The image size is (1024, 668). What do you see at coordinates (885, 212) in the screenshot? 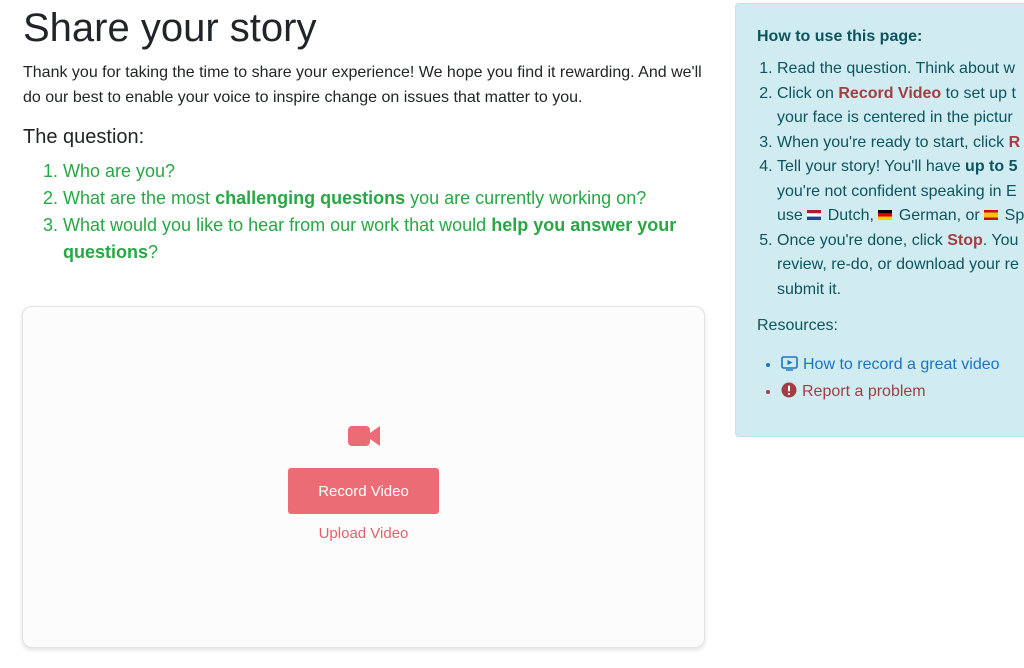
I see `germany-flag-icon` at bounding box center [885, 212].